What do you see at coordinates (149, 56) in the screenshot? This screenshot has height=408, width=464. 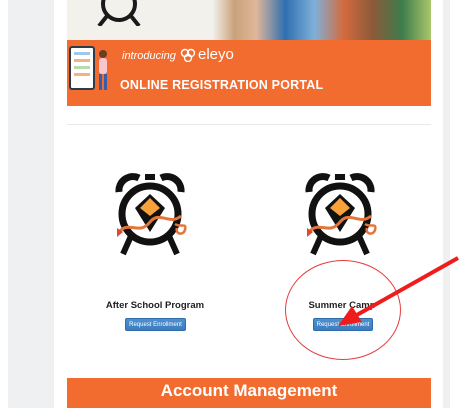 I see `hero-intro-text: introducing` at bounding box center [149, 56].